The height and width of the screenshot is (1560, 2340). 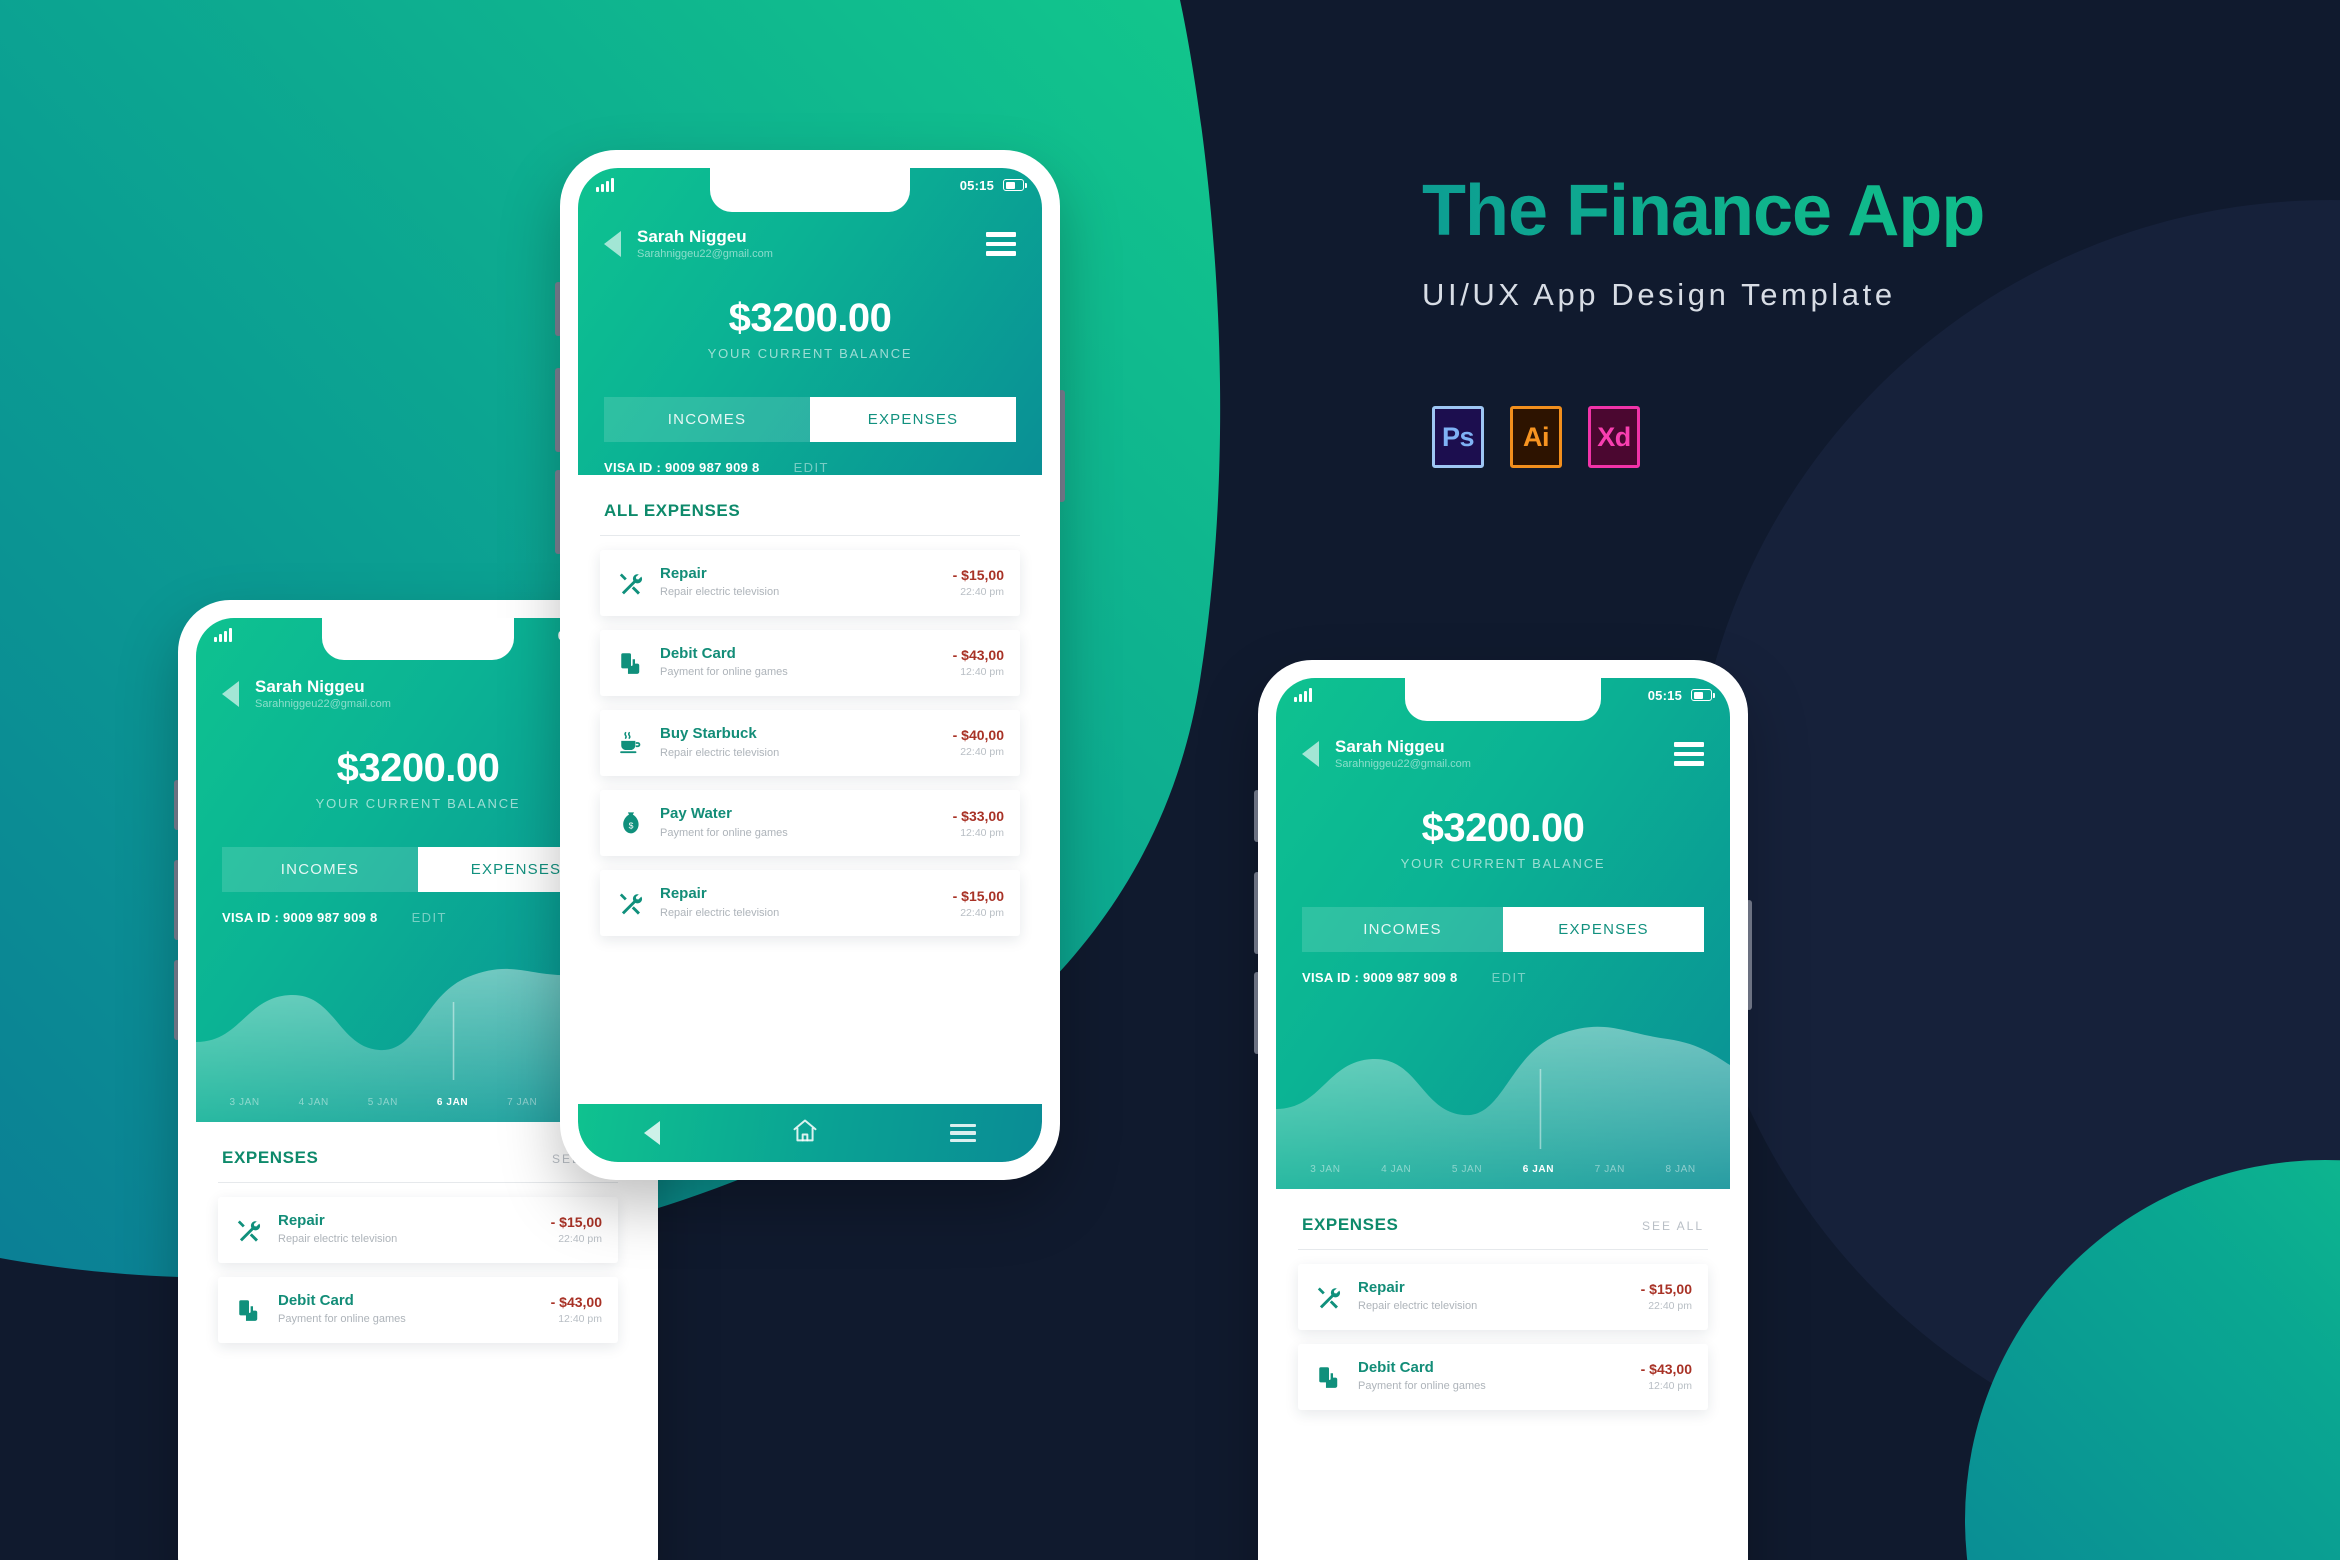 What do you see at coordinates (1609, 1169) in the screenshot?
I see `chart-tick: 7 JAN` at bounding box center [1609, 1169].